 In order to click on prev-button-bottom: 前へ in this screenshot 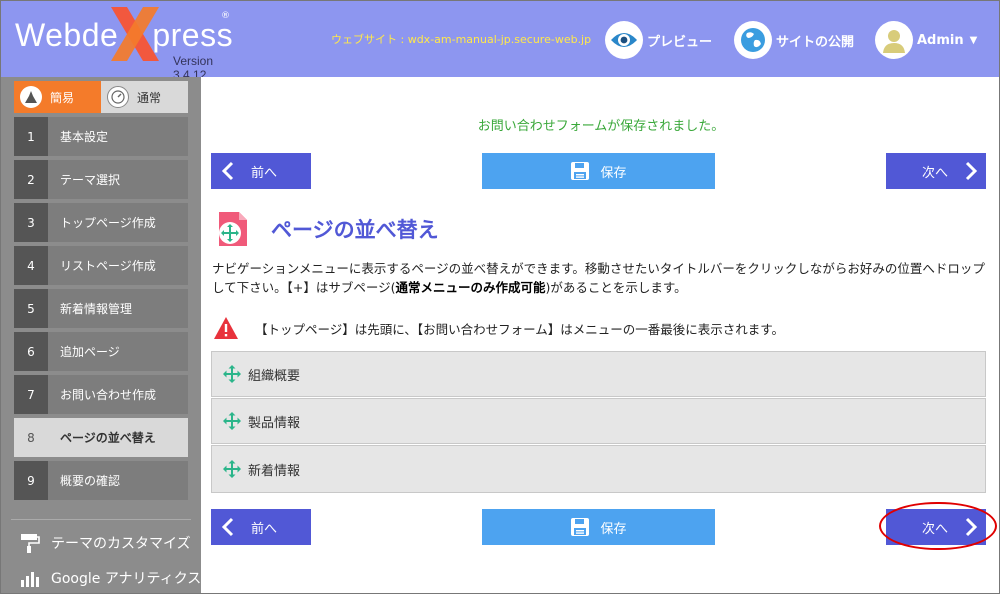, I will do `click(261, 527)`.